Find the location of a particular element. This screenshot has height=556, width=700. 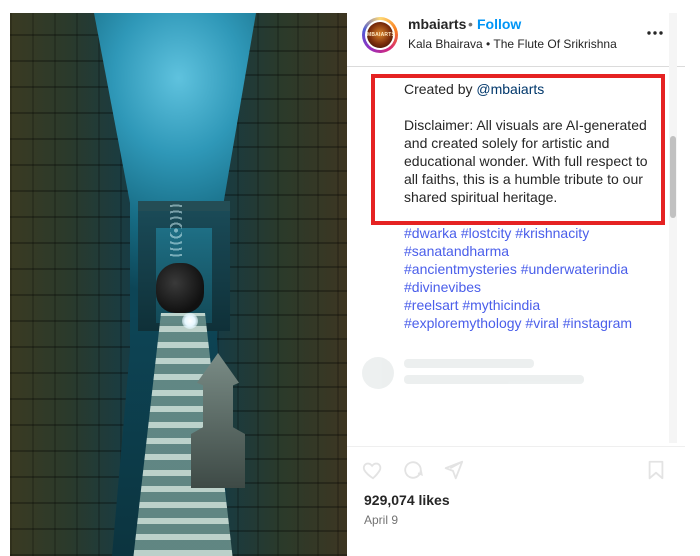

scuba-diver is located at coordinates (180, 288).